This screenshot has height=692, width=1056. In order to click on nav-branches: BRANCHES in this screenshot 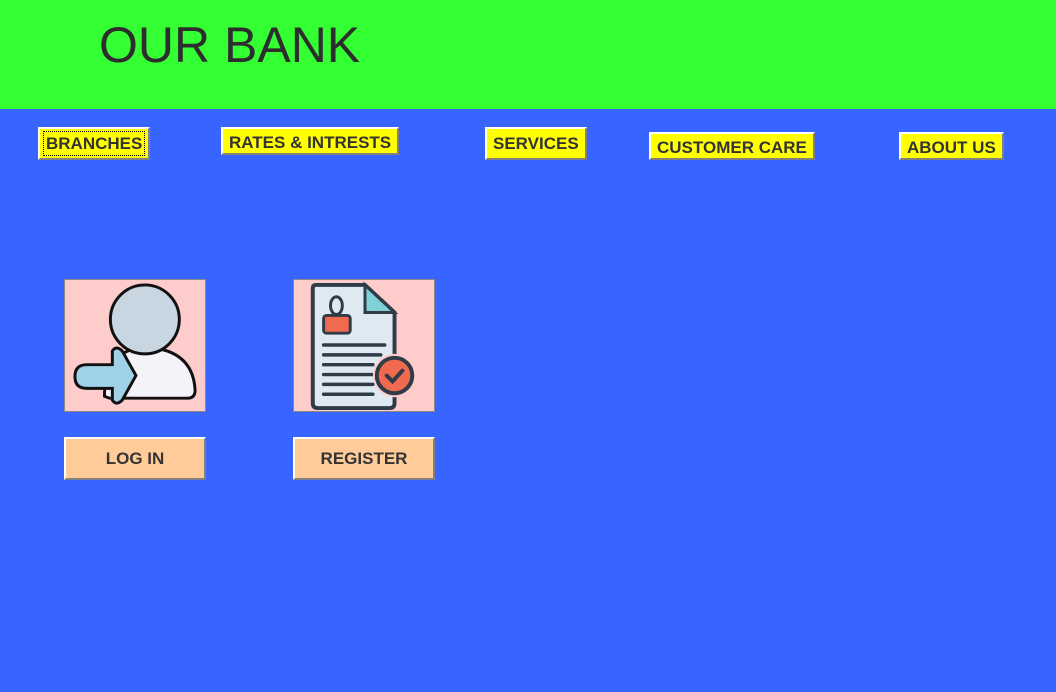, I will do `click(94, 143)`.